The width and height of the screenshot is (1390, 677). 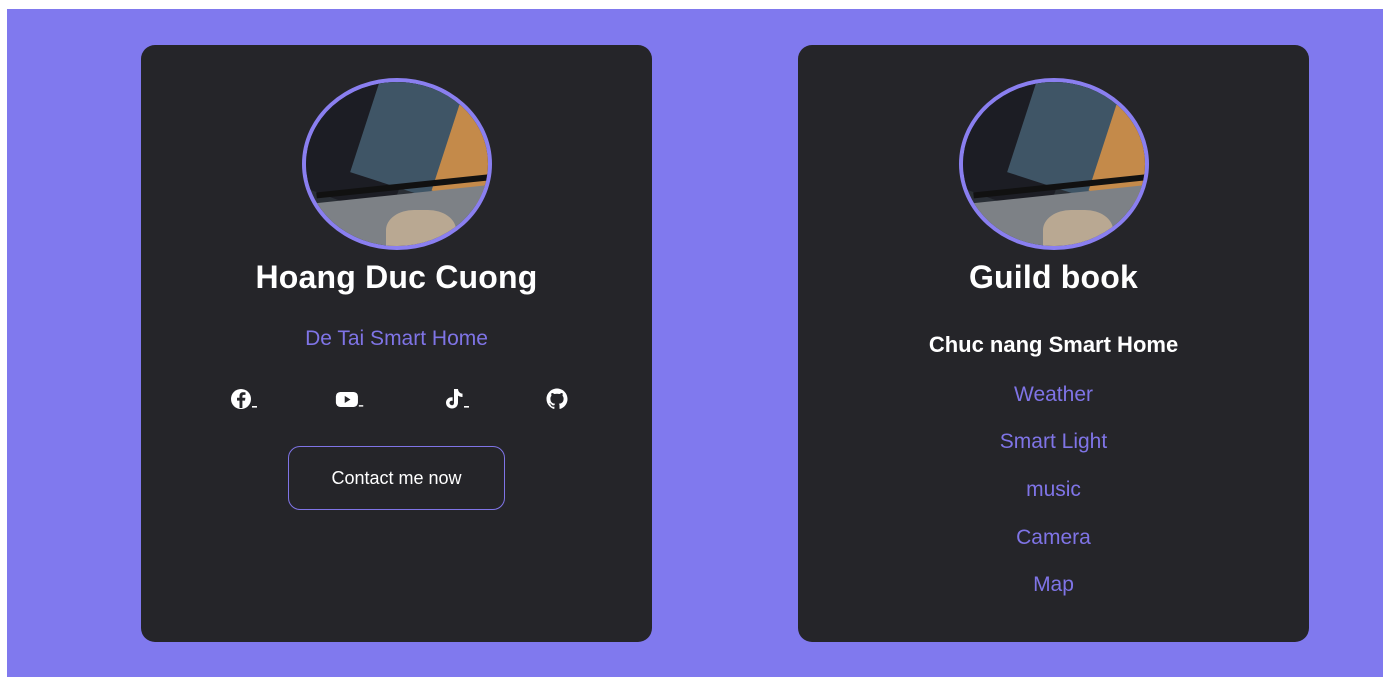 What do you see at coordinates (1053, 442) in the screenshot?
I see `feature-link-smart-light: Smart Light` at bounding box center [1053, 442].